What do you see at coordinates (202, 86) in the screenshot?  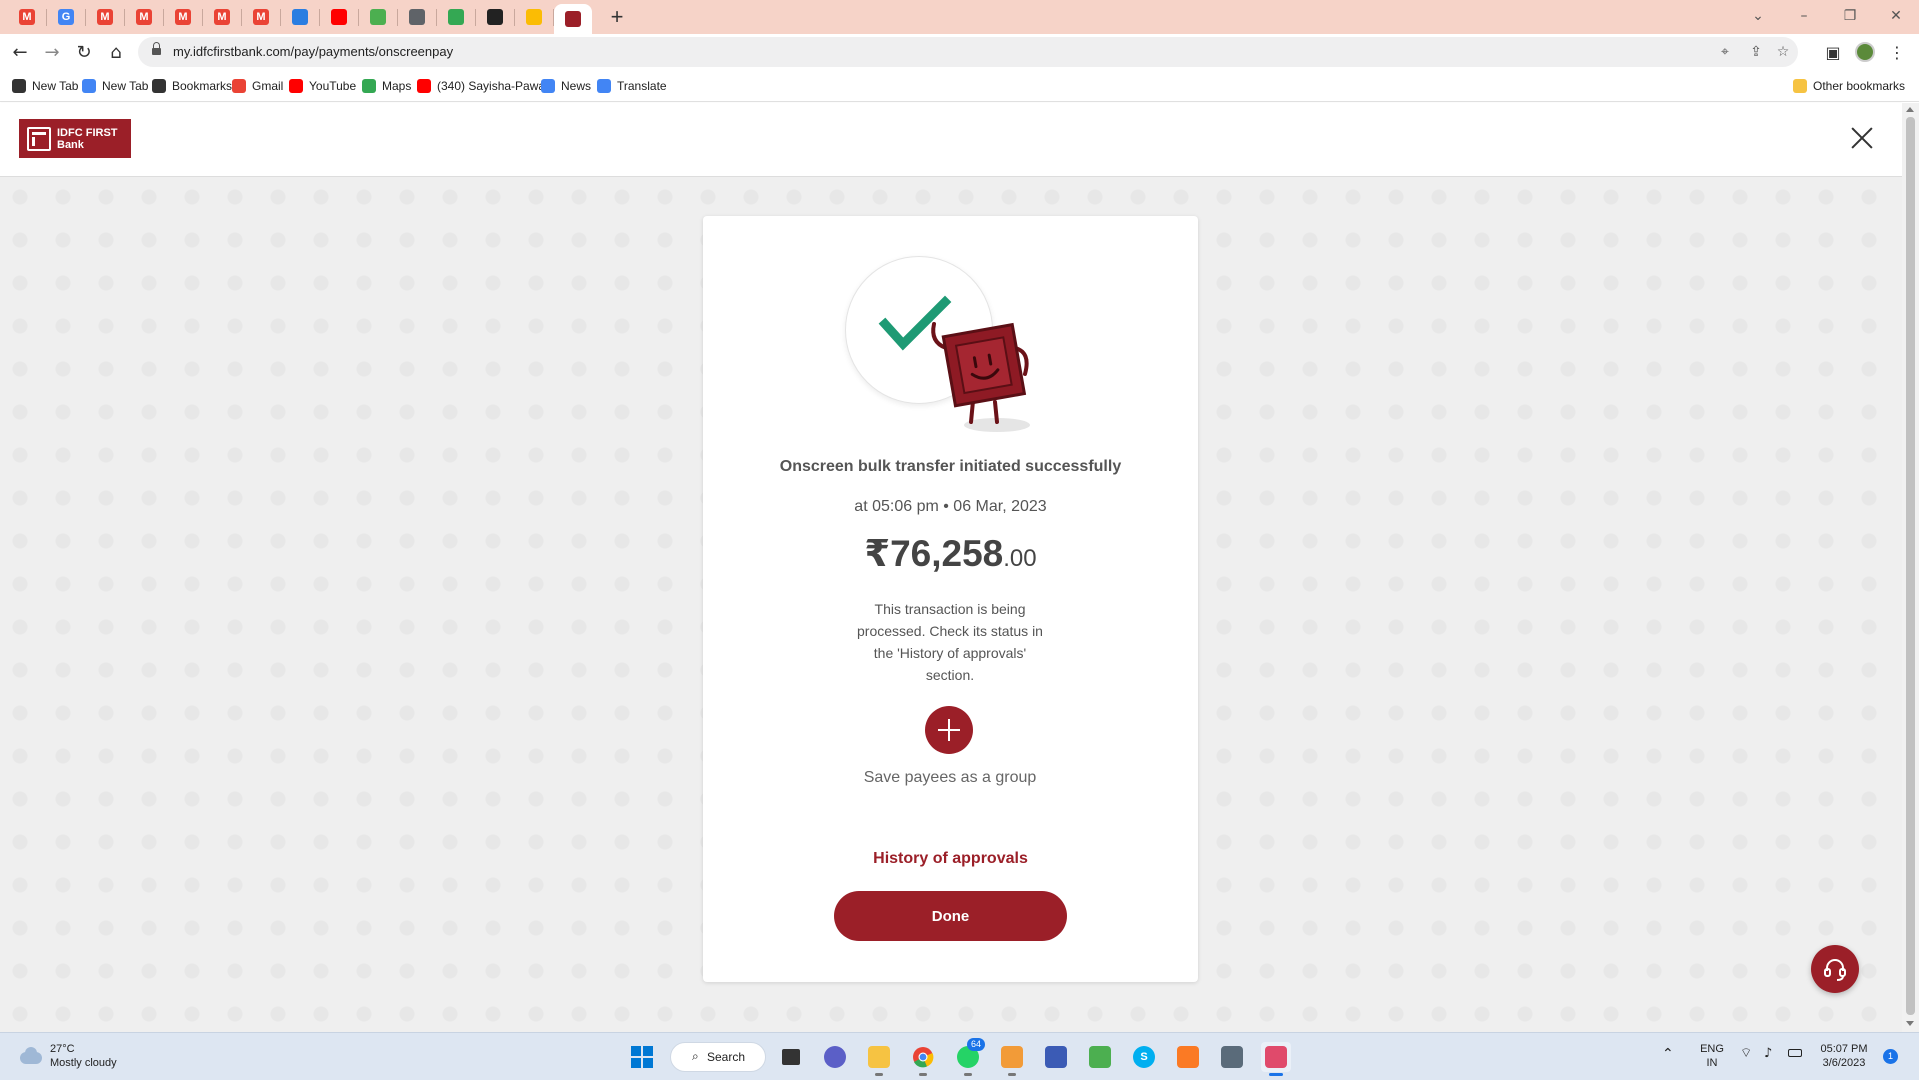 I see `bookmark-label: Bookmarks` at bounding box center [202, 86].